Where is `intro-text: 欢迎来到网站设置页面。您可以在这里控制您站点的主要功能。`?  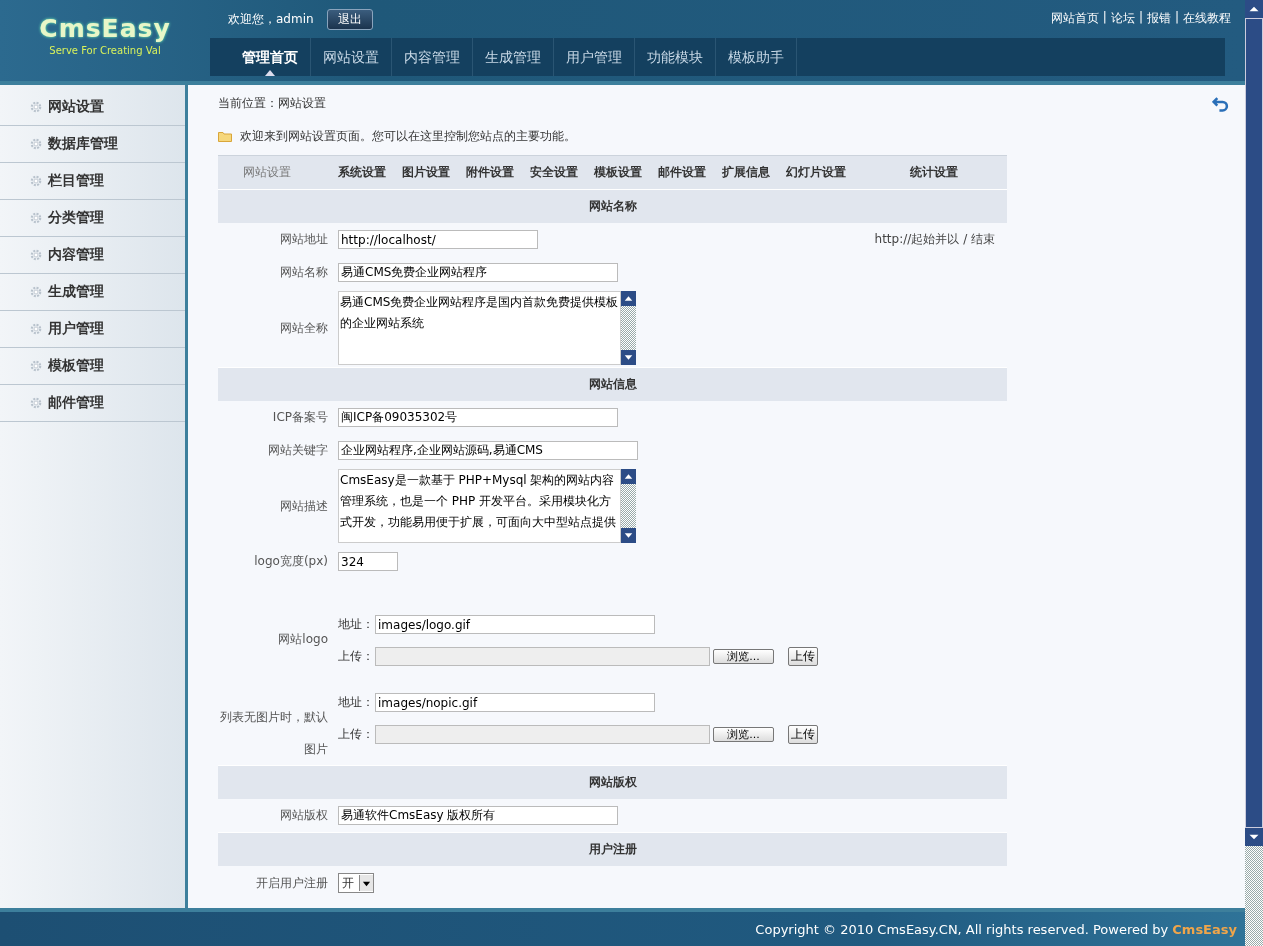
intro-text: 欢迎来到网站设置页面。您可以在这里控制您站点的主要功能。 is located at coordinates (408, 136).